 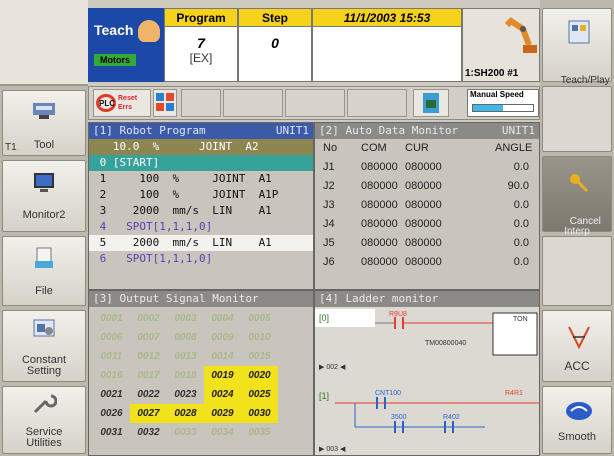 I want to click on output-signal: 0035, so click(x=259, y=432).